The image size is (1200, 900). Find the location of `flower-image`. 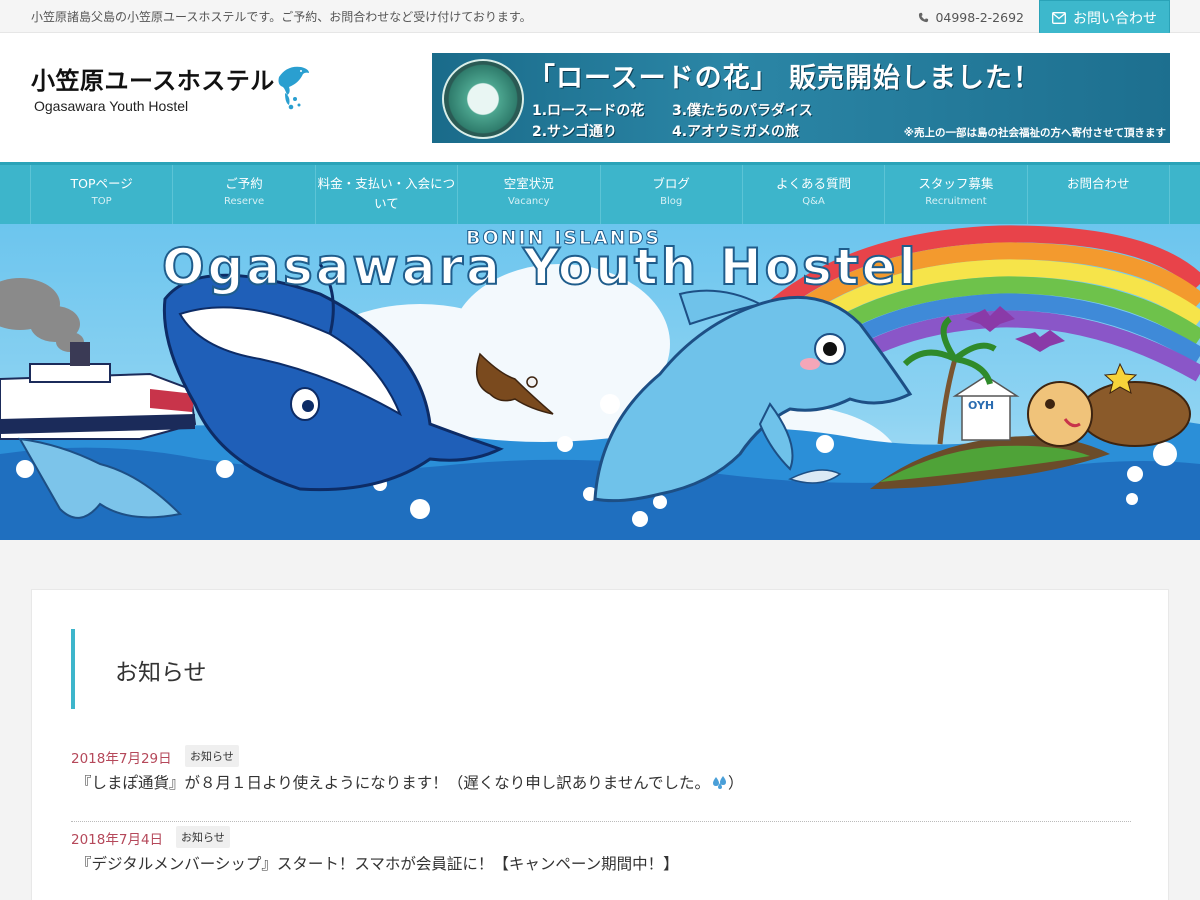

flower-image is located at coordinates (483, 99).